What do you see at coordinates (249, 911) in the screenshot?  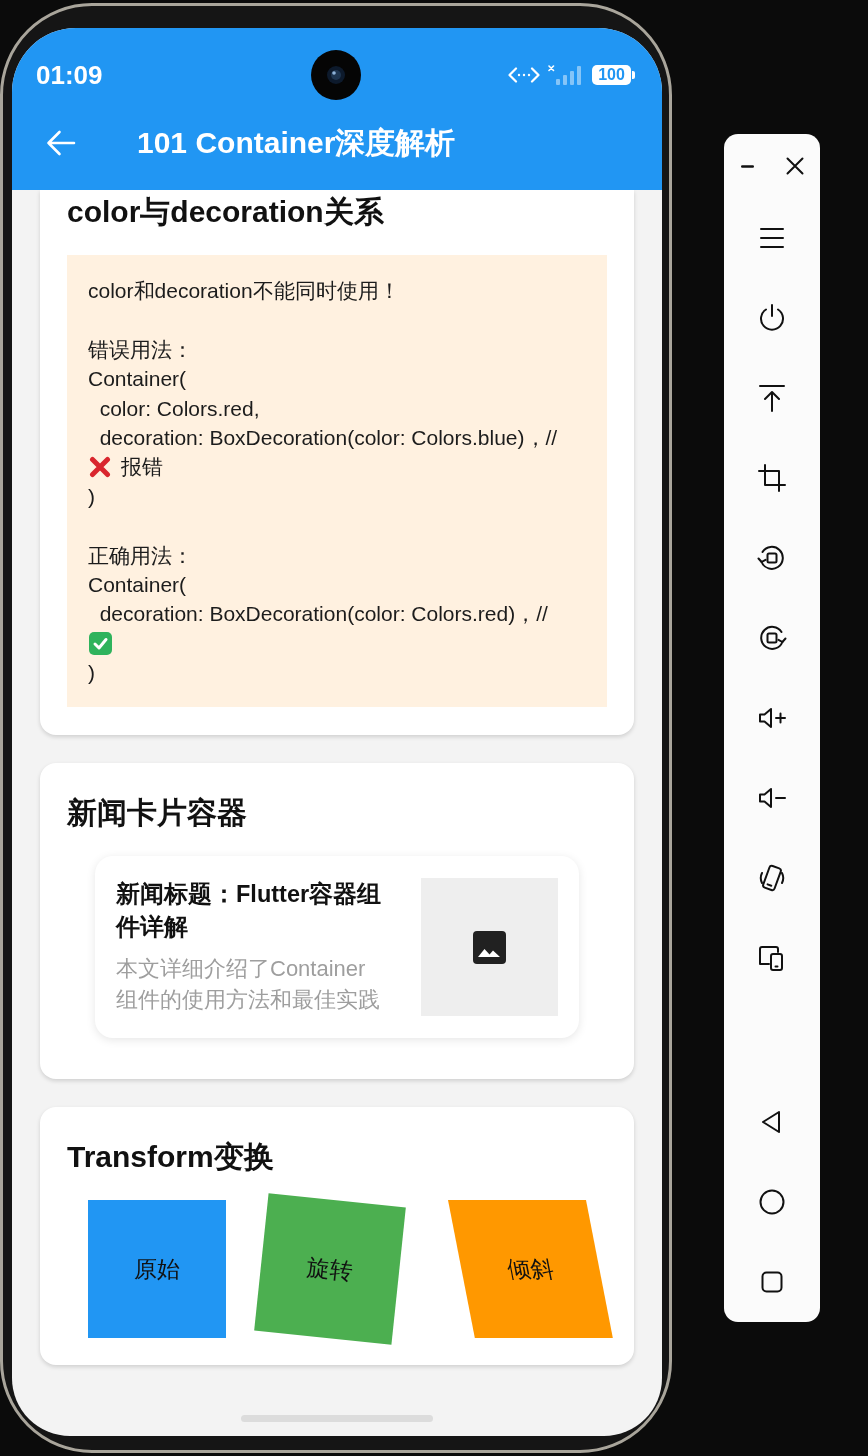 I see `news-title: 新闻标题：Flutter容器组件详解` at bounding box center [249, 911].